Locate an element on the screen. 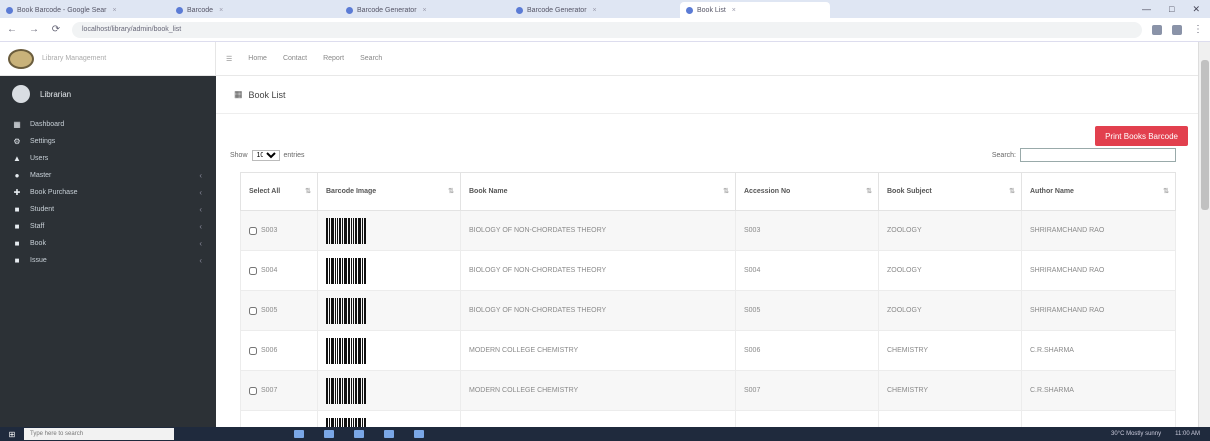 The width and height of the screenshot is (1210, 441). hamburger-icon: ☰ is located at coordinates (229, 59).